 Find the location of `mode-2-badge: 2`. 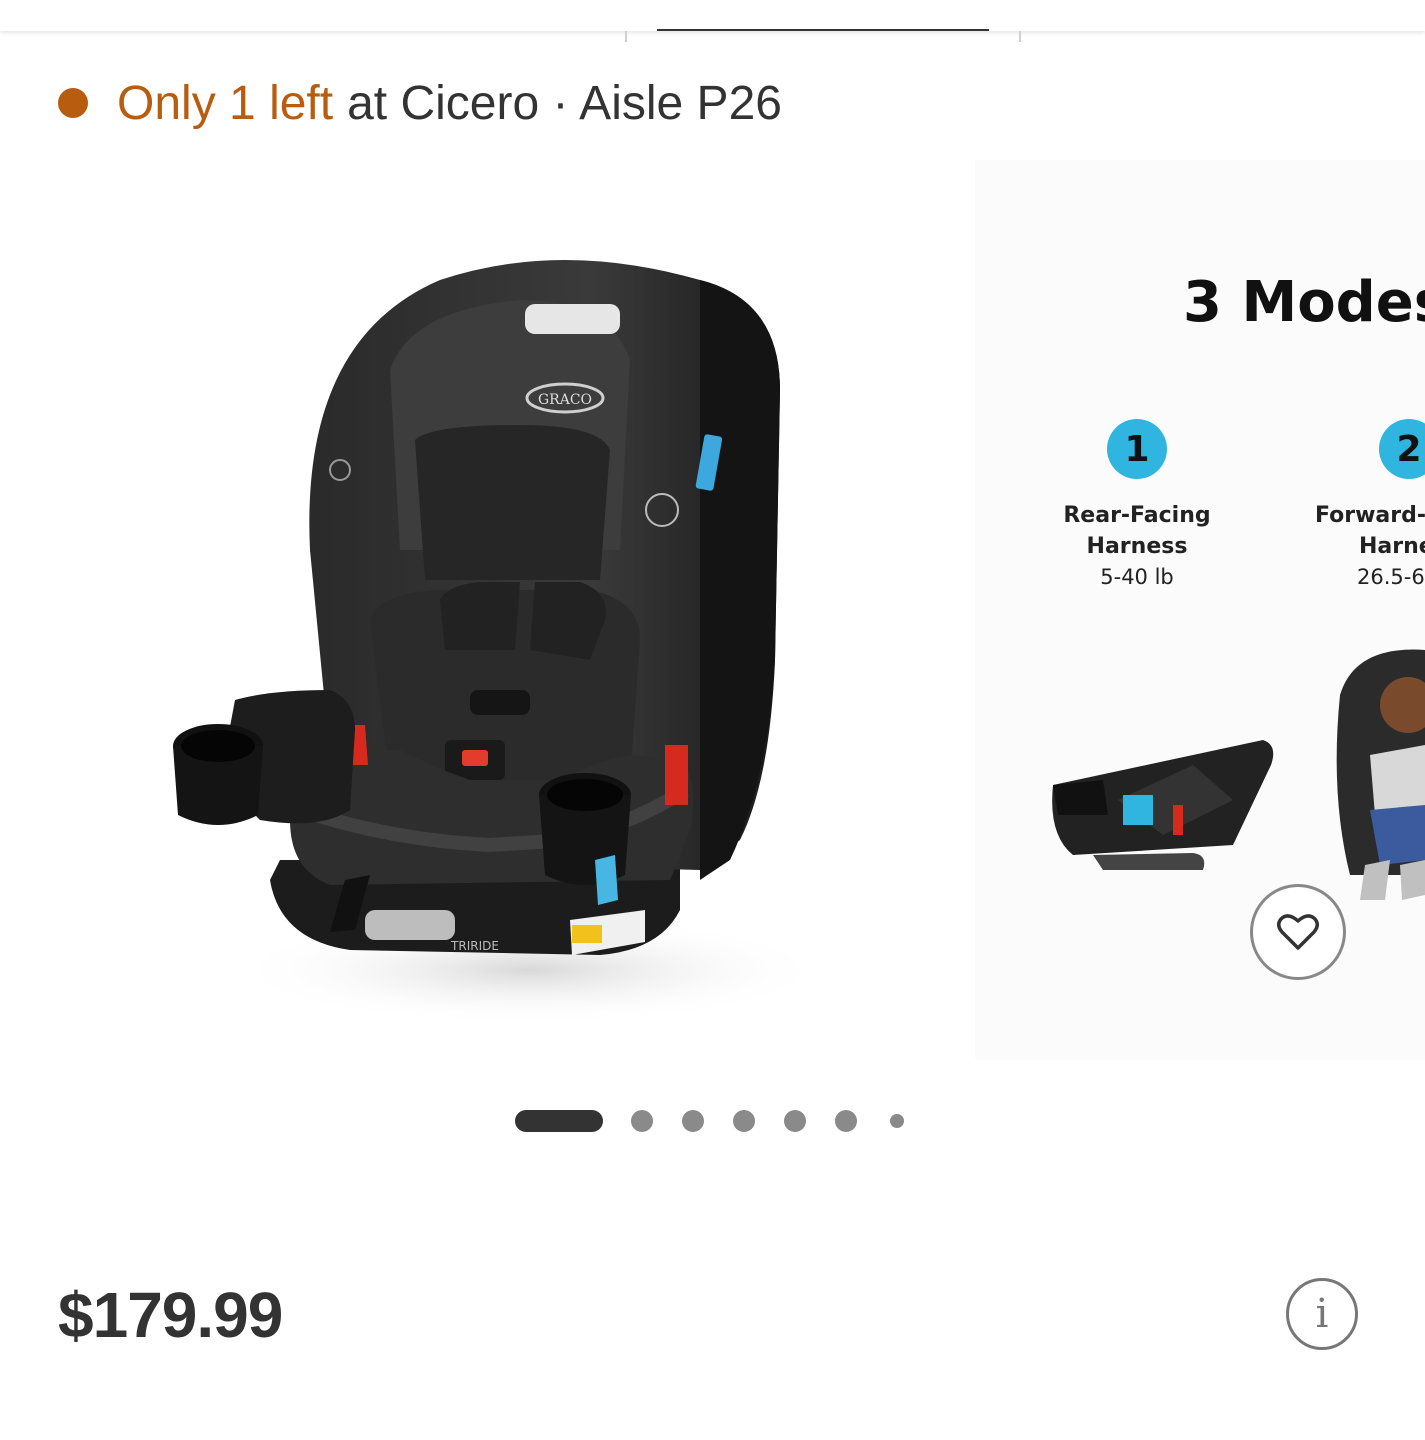

mode-2-badge: 2 is located at coordinates (1402, 449).